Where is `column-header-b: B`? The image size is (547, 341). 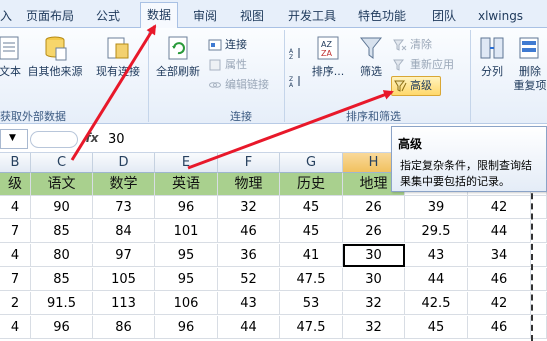 column-header-b: B is located at coordinates (15, 163).